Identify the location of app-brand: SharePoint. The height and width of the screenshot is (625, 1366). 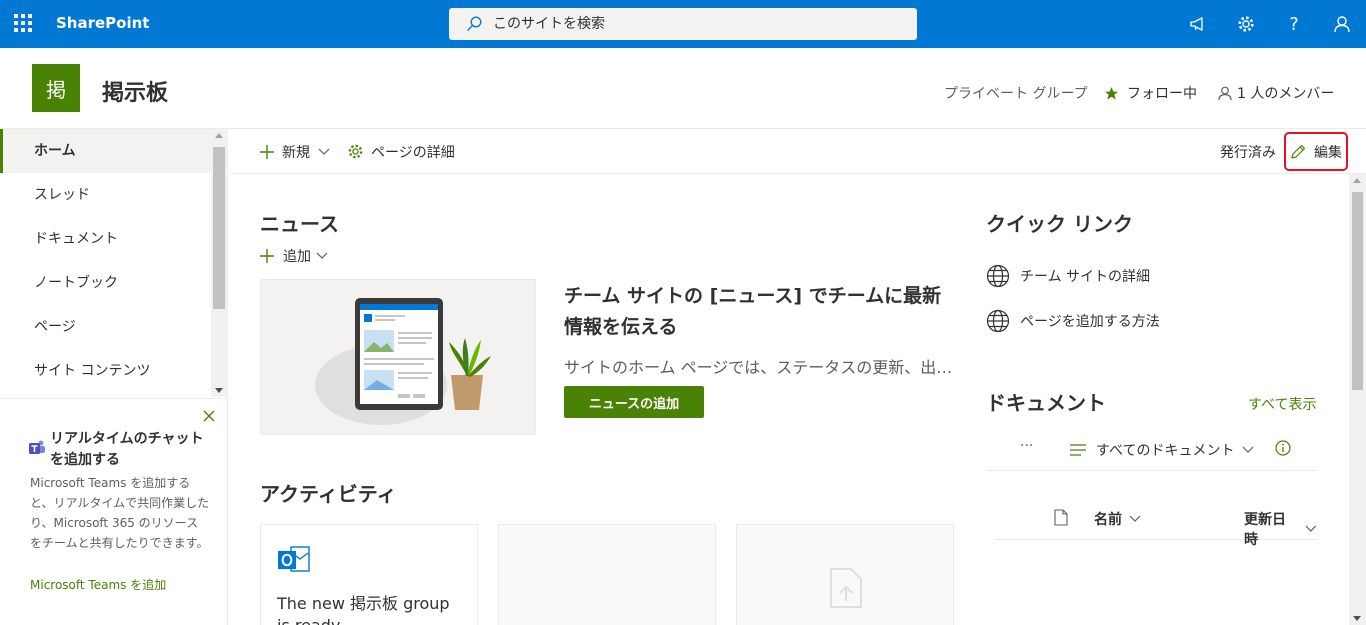
(102, 23).